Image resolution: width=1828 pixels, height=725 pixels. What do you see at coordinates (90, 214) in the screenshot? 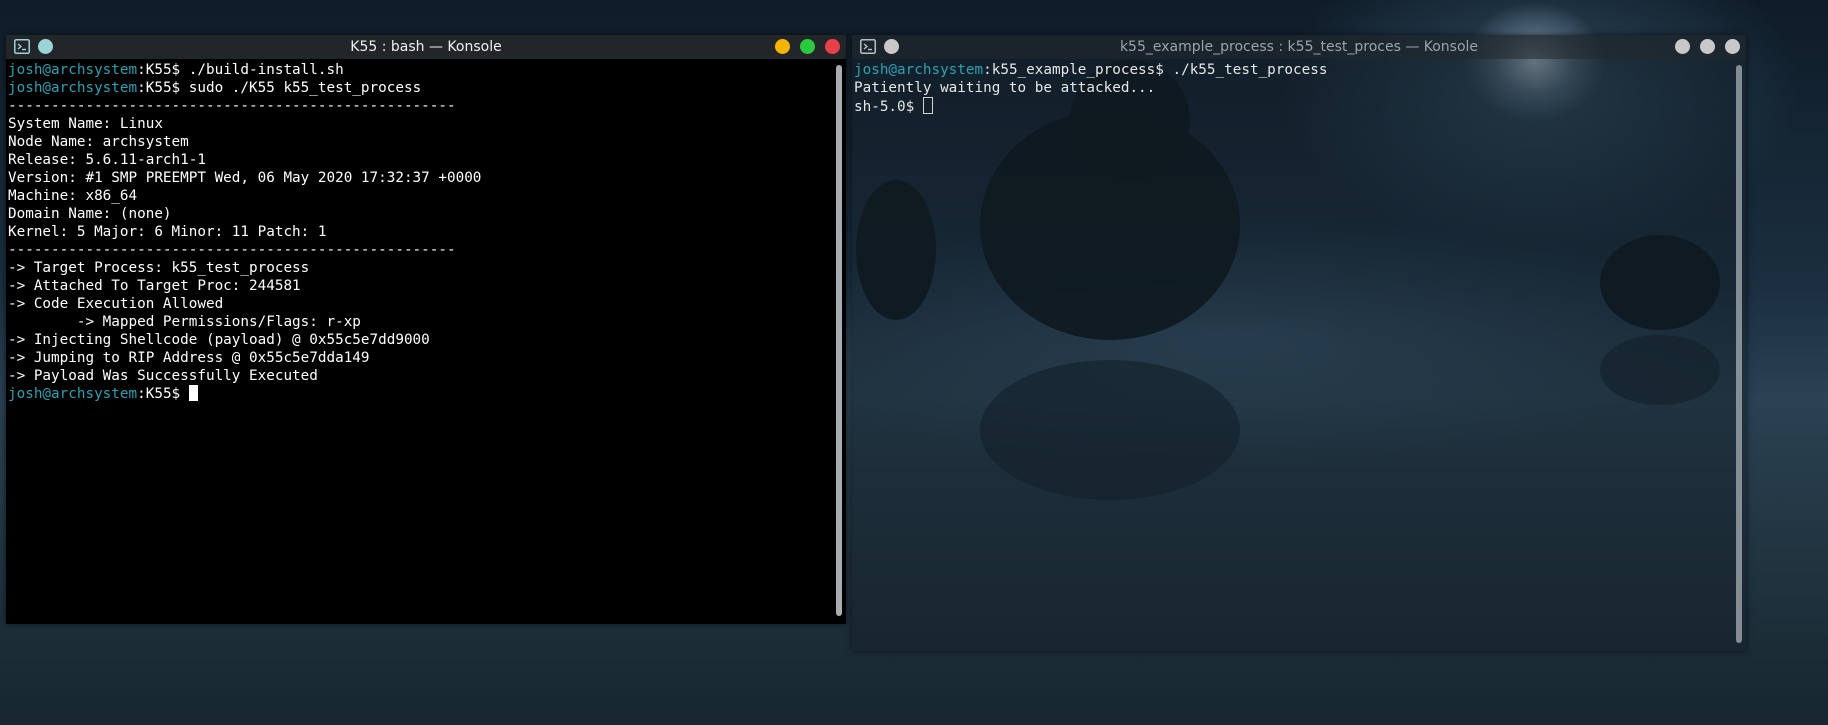
I see `output-text: Domain Name: (none)` at bounding box center [90, 214].